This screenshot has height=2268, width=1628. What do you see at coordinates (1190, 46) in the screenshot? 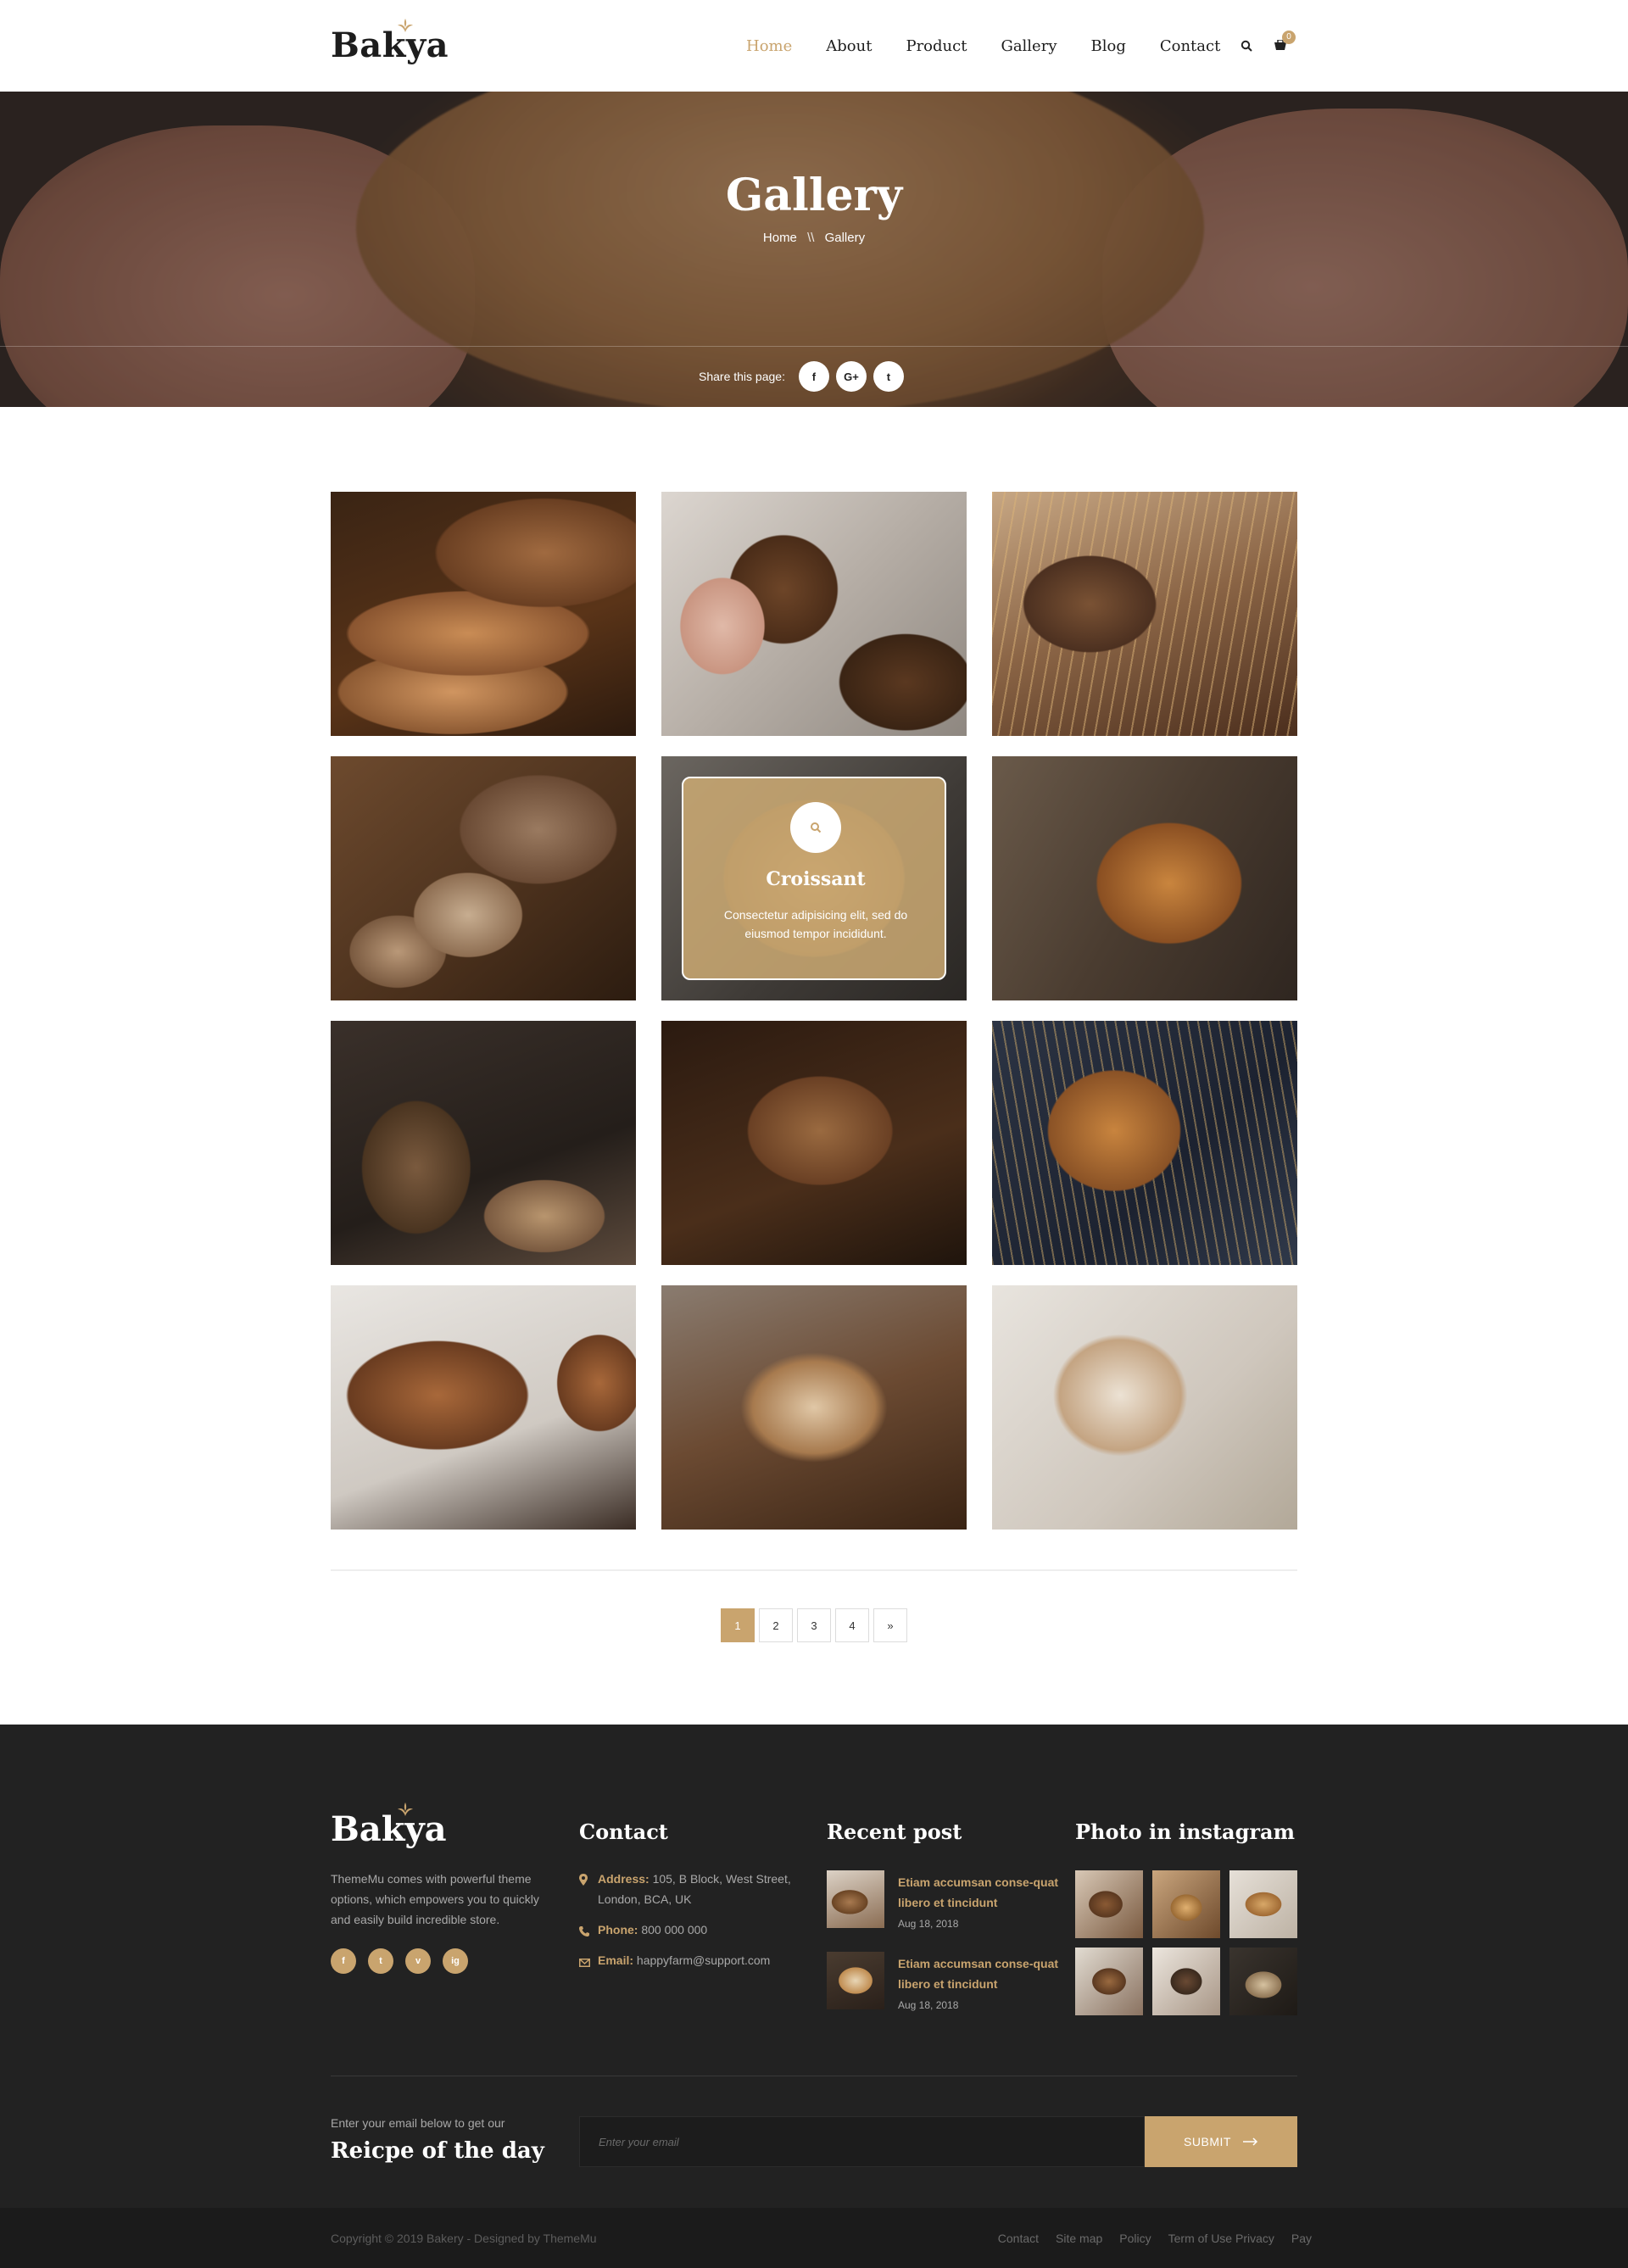
I see `nav-contact: Contact` at bounding box center [1190, 46].